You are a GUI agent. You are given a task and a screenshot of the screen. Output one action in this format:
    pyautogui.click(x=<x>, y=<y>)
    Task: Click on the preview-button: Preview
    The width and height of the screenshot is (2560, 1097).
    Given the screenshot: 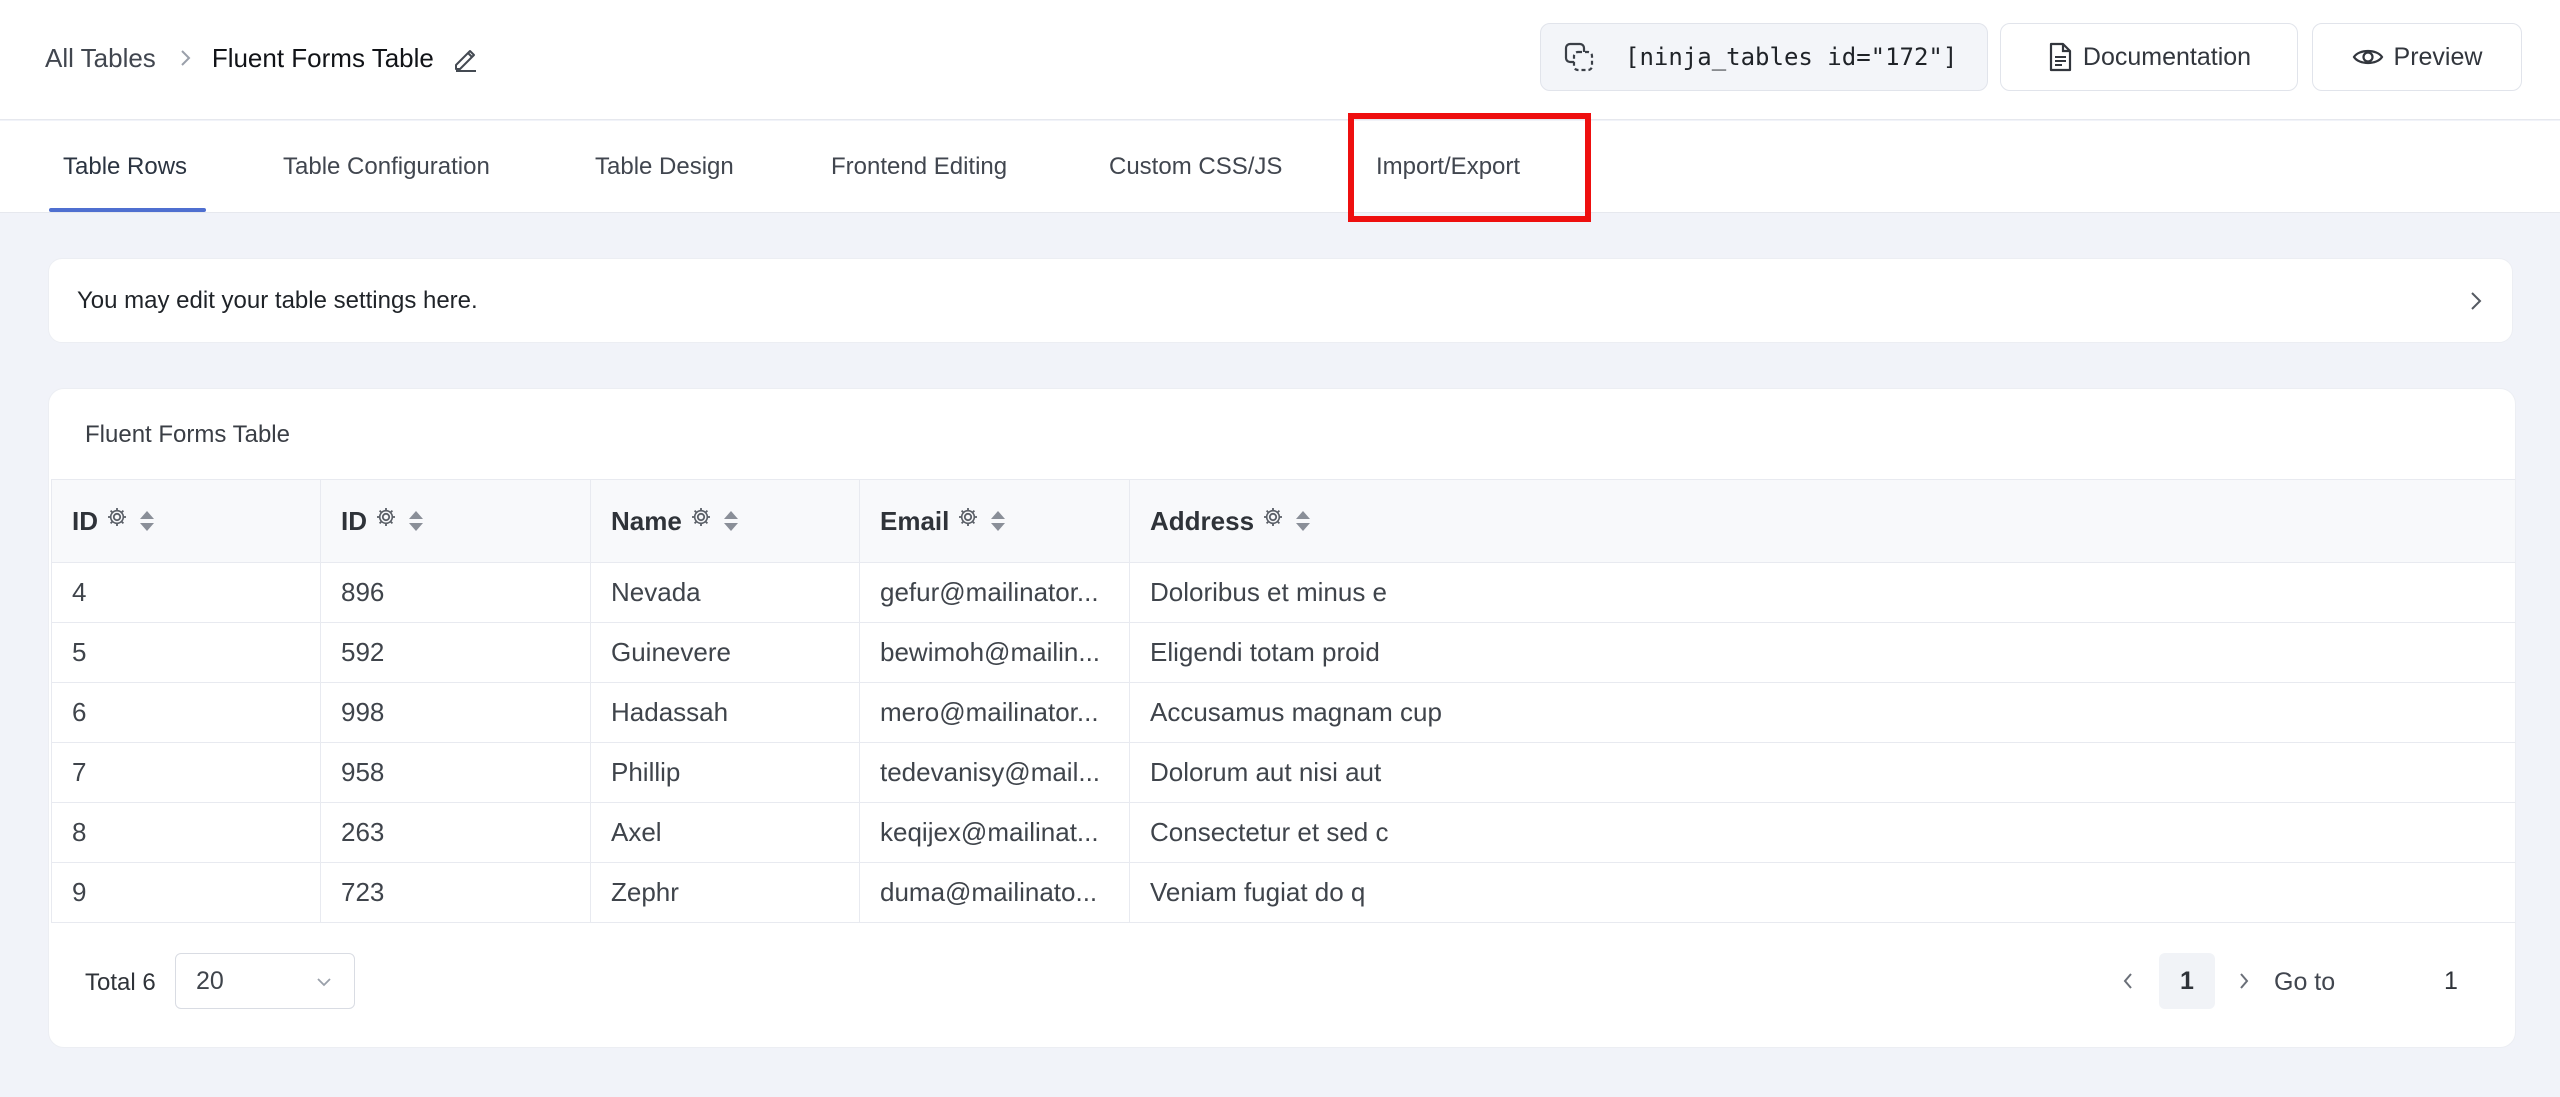 What is the action you would take?
    pyautogui.click(x=2417, y=57)
    